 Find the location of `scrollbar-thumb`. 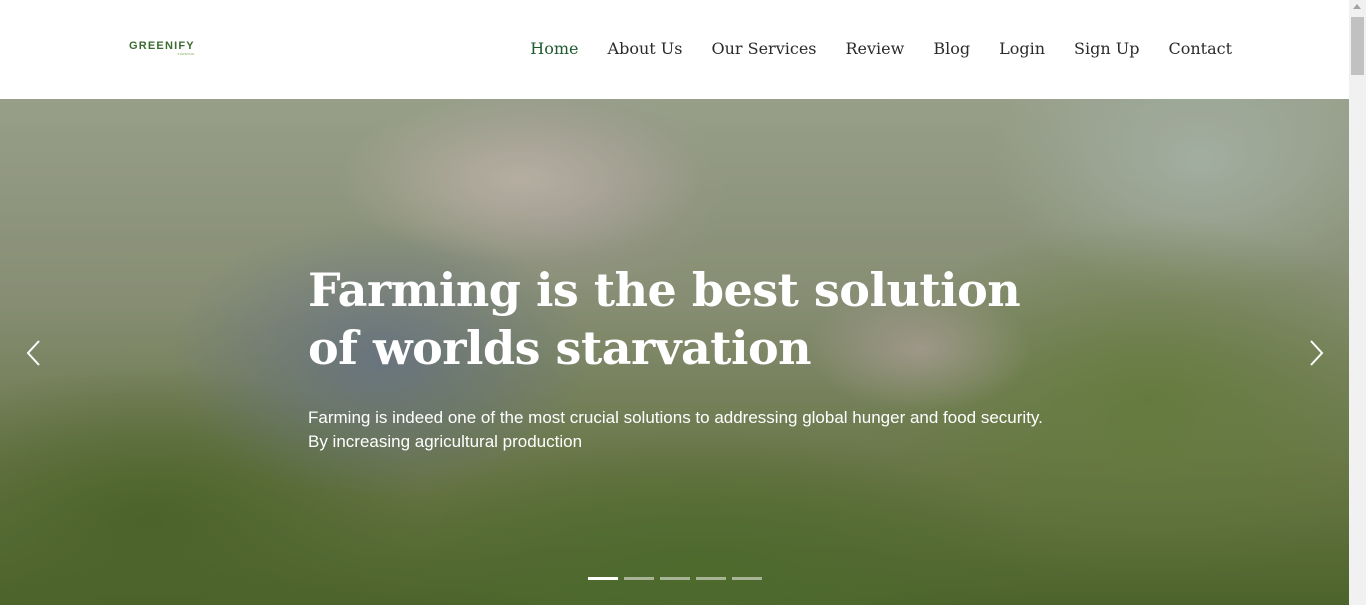

scrollbar-thumb is located at coordinates (1357, 46).